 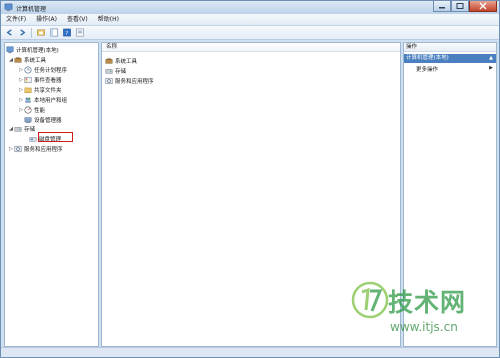 What do you see at coordinates (48, 90) in the screenshot?
I see `tree-label: 共享文件夹` at bounding box center [48, 90].